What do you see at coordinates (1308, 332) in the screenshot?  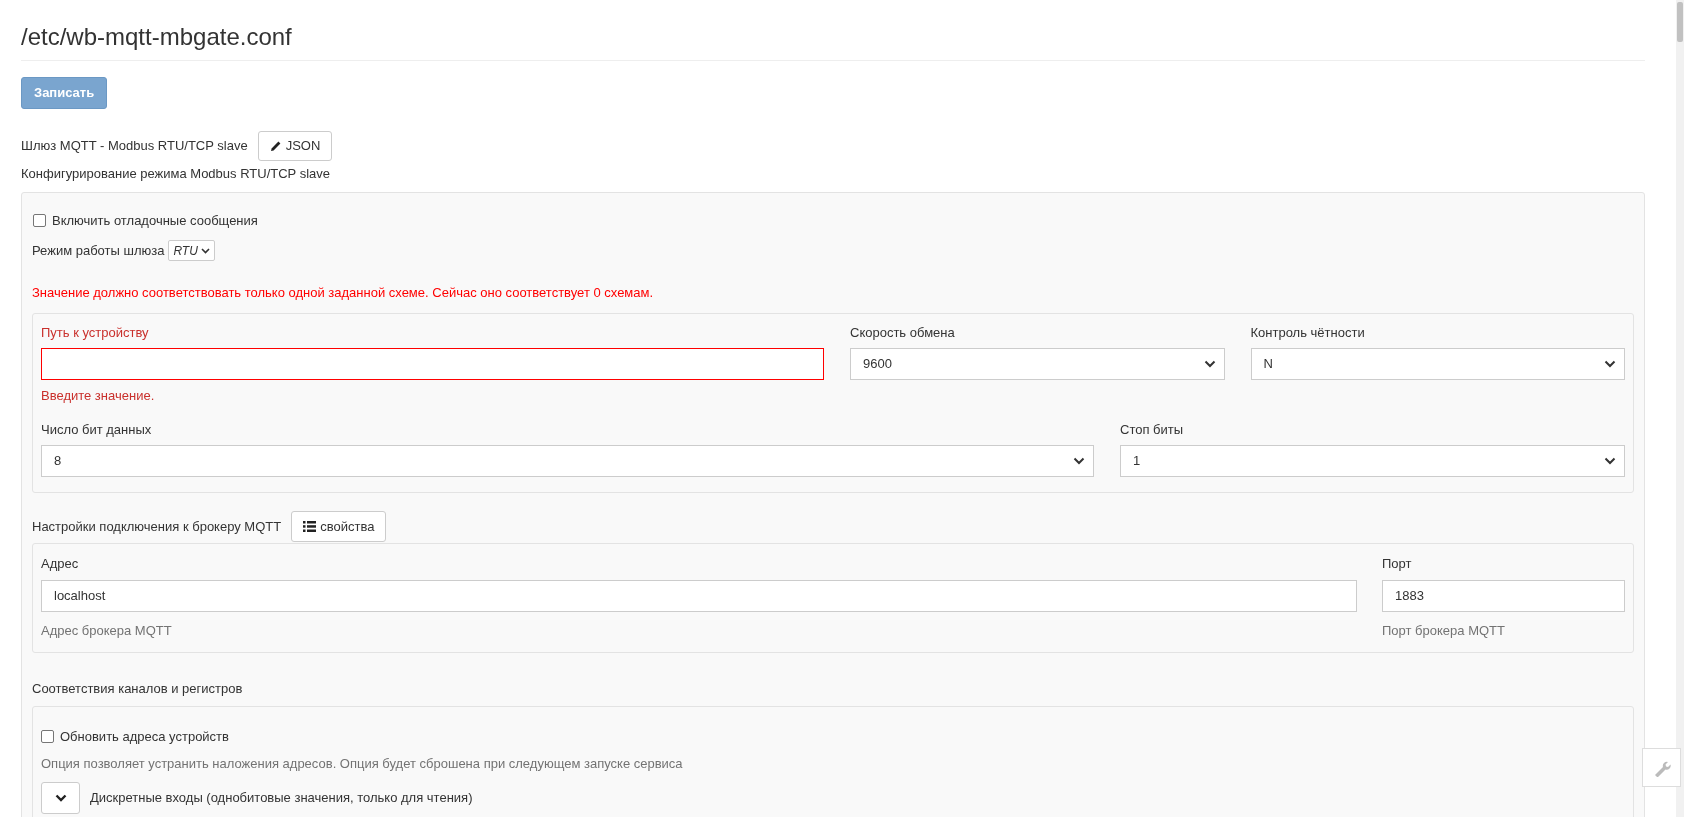 I see `field-label: Контроль чётности` at bounding box center [1308, 332].